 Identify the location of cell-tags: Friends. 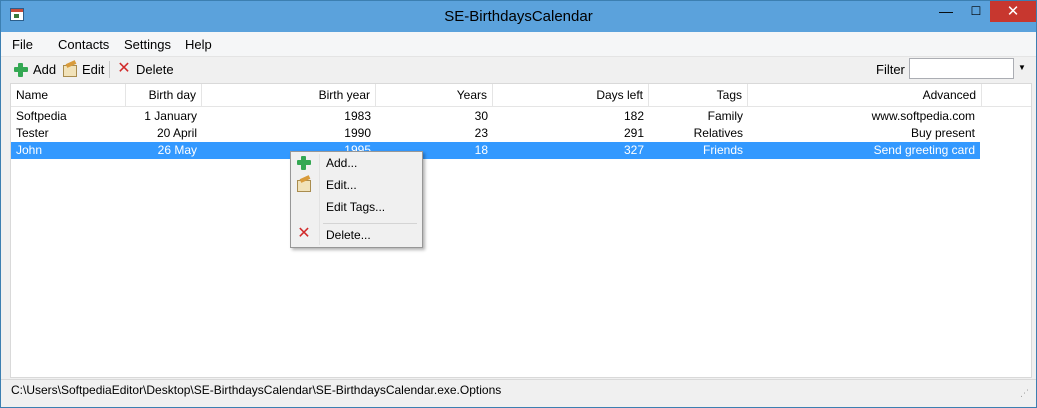
(722, 150).